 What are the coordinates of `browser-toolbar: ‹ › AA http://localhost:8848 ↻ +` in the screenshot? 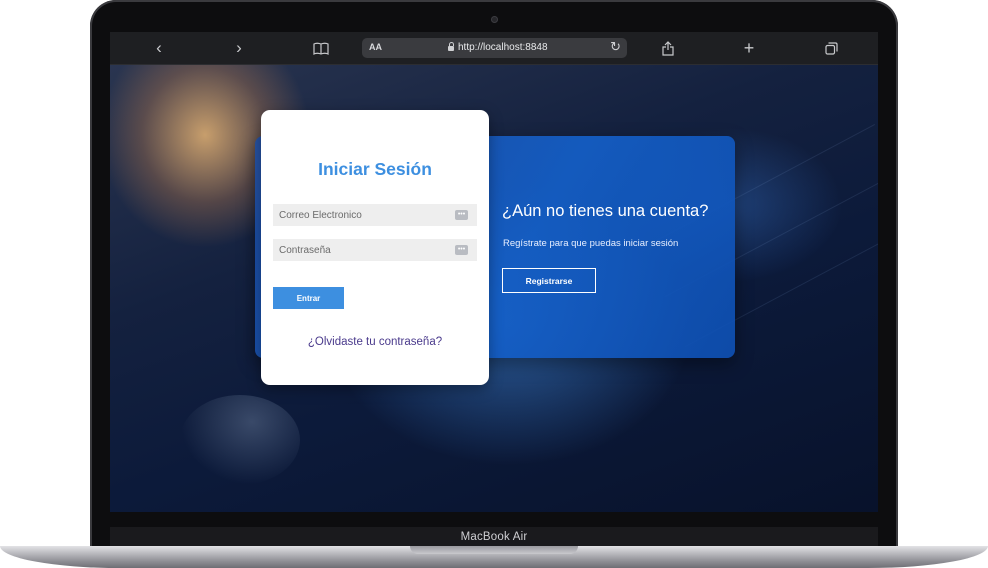 It's located at (494, 48).